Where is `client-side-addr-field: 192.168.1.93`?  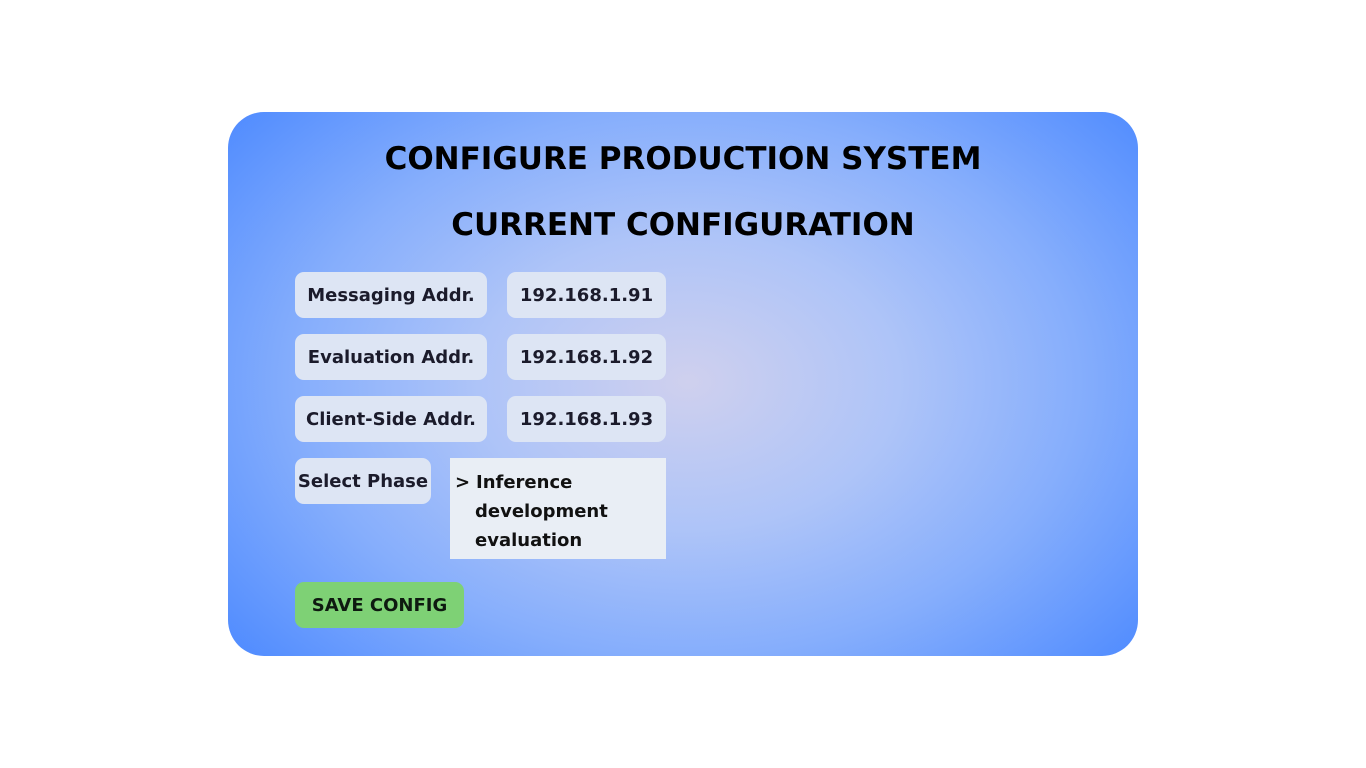 client-side-addr-field: 192.168.1.93 is located at coordinates (586, 419).